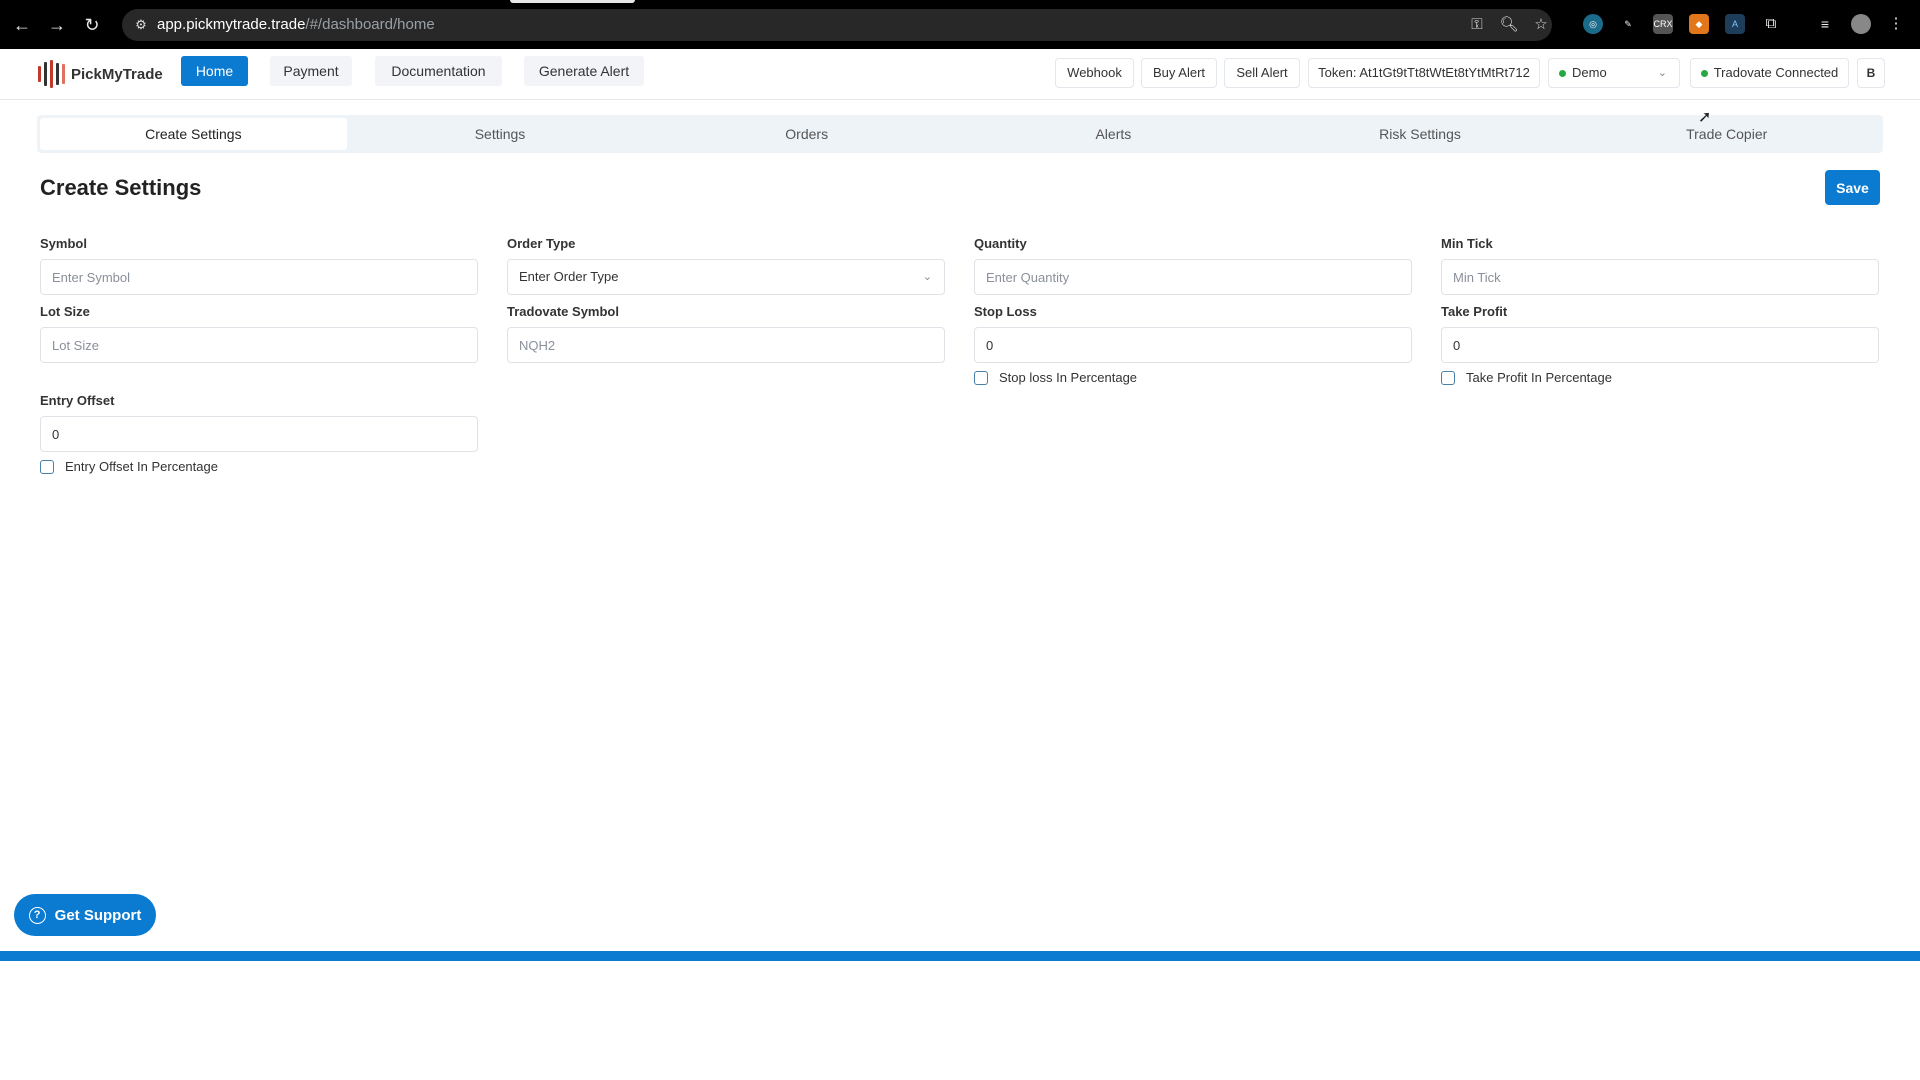  I want to click on lot-size-field: Lot Size, so click(259, 333).